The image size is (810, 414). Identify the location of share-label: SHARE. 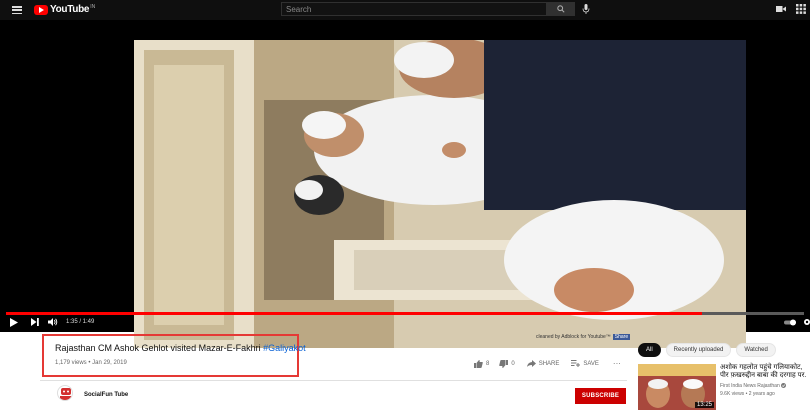
(549, 363).